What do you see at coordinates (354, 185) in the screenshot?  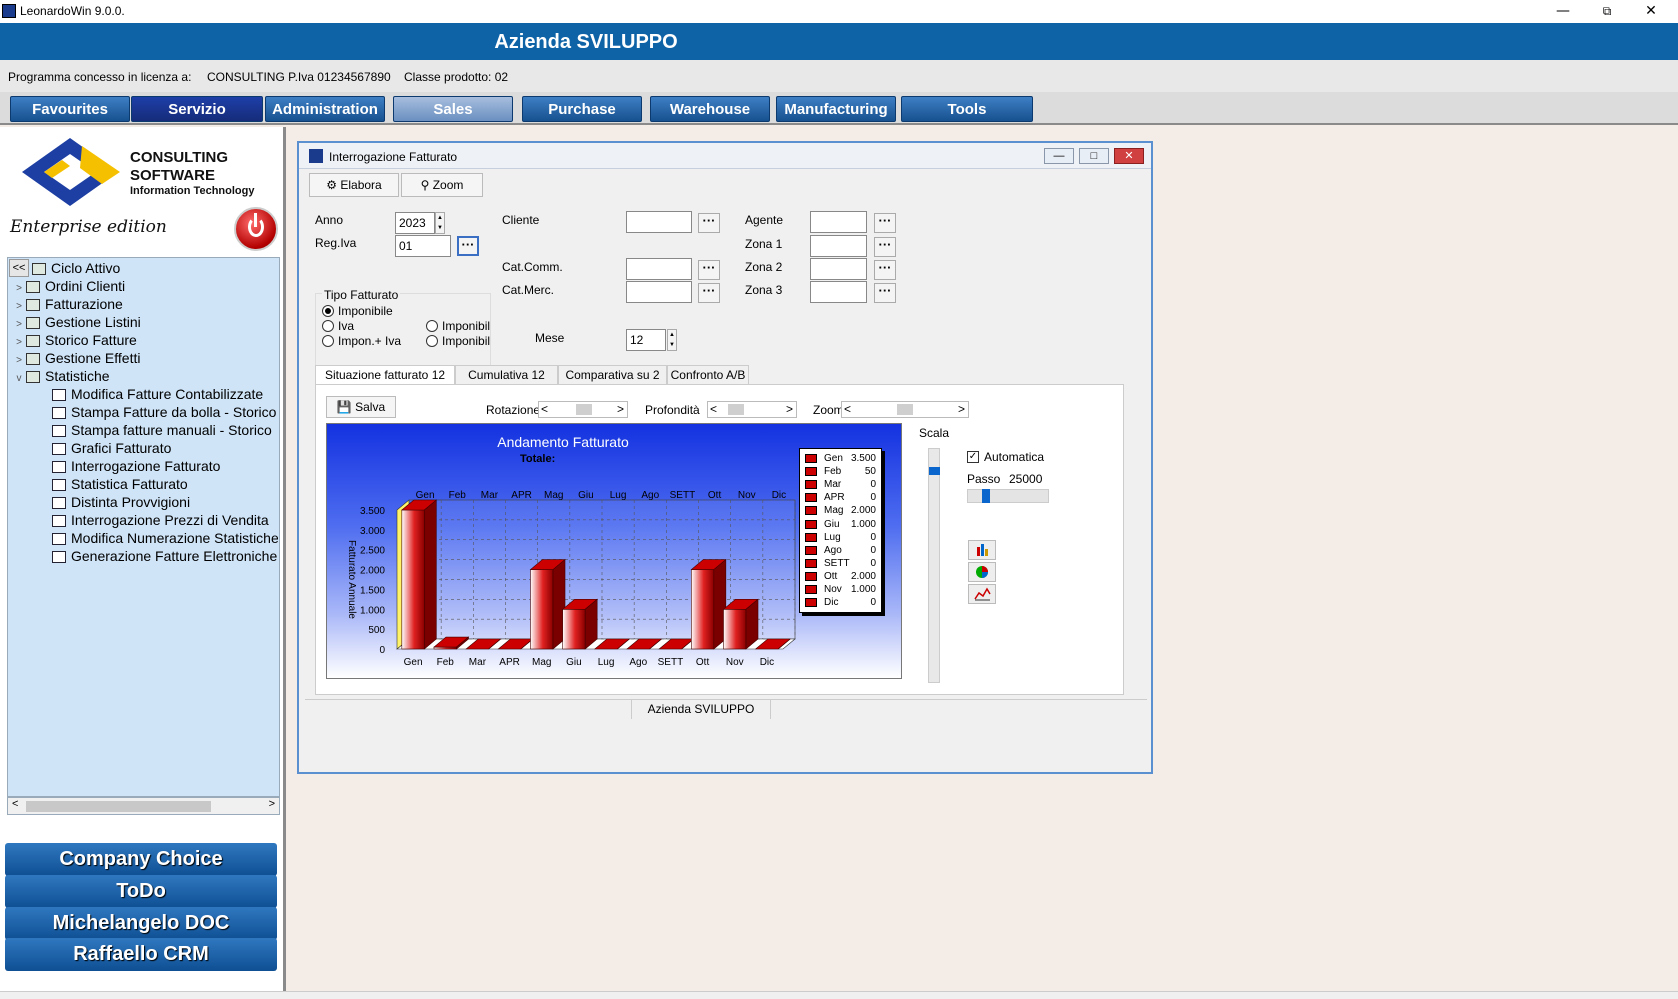 I see `elabora-button: ⚙ Elabora` at bounding box center [354, 185].